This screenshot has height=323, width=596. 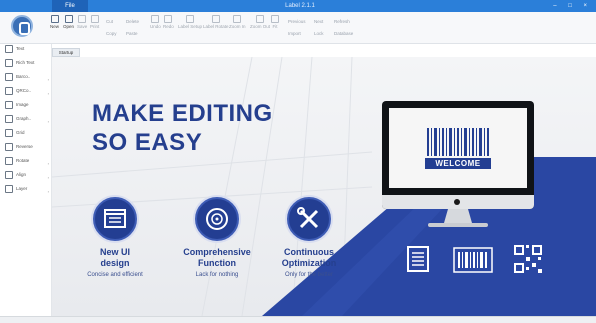 What do you see at coordinates (457, 202) in the screenshot?
I see `power-button-icon` at bounding box center [457, 202].